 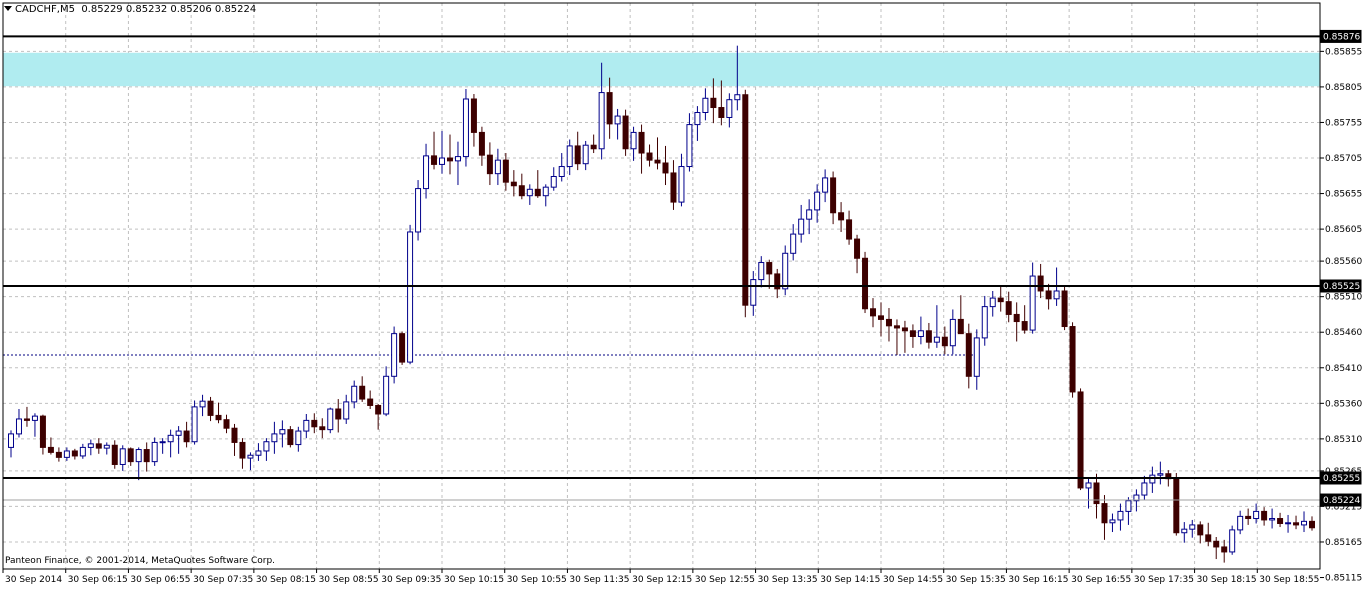 I want to click on level-price-label: 0.85876, so click(x=1341, y=37).